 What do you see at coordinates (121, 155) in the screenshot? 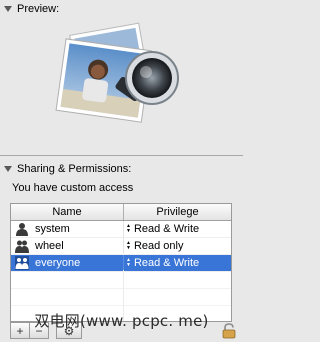
I see `section-divider` at bounding box center [121, 155].